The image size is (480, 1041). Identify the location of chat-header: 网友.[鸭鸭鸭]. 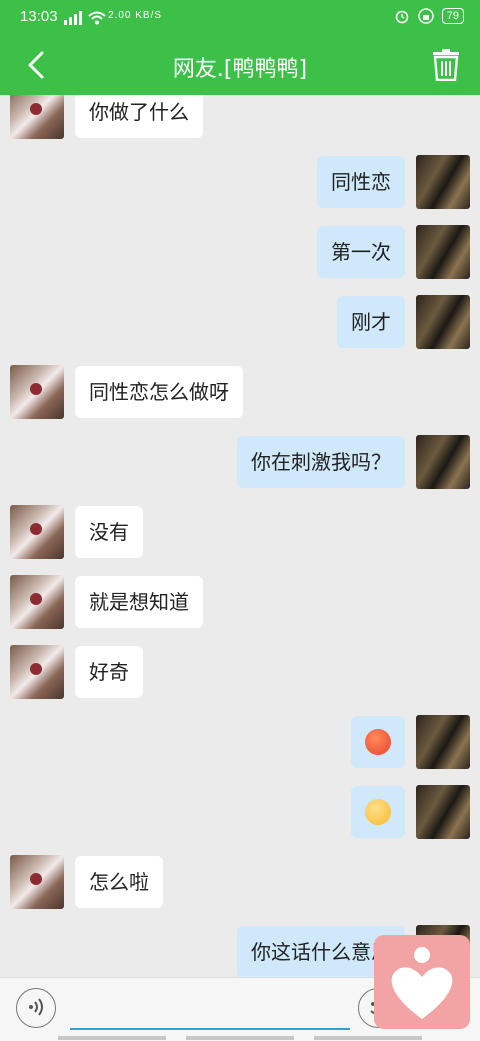
(240, 65).